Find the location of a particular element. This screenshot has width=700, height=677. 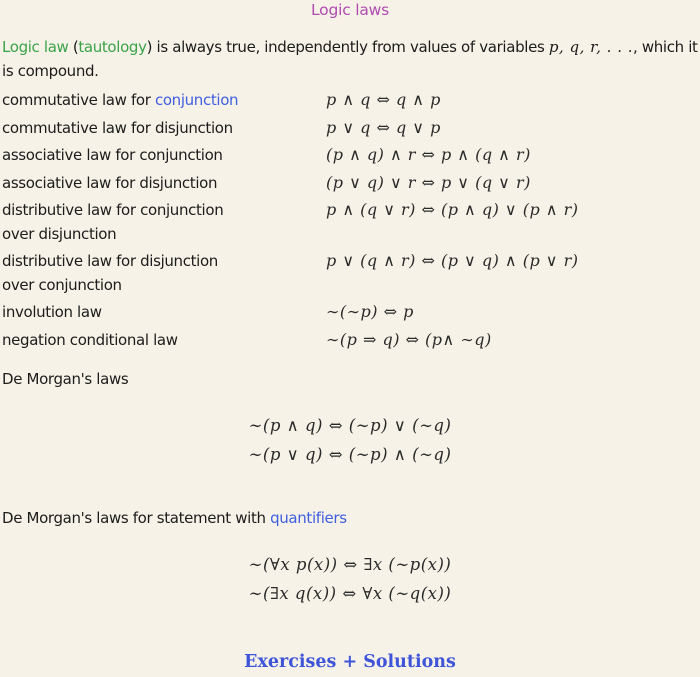

paren-open: ( is located at coordinates (73, 47).